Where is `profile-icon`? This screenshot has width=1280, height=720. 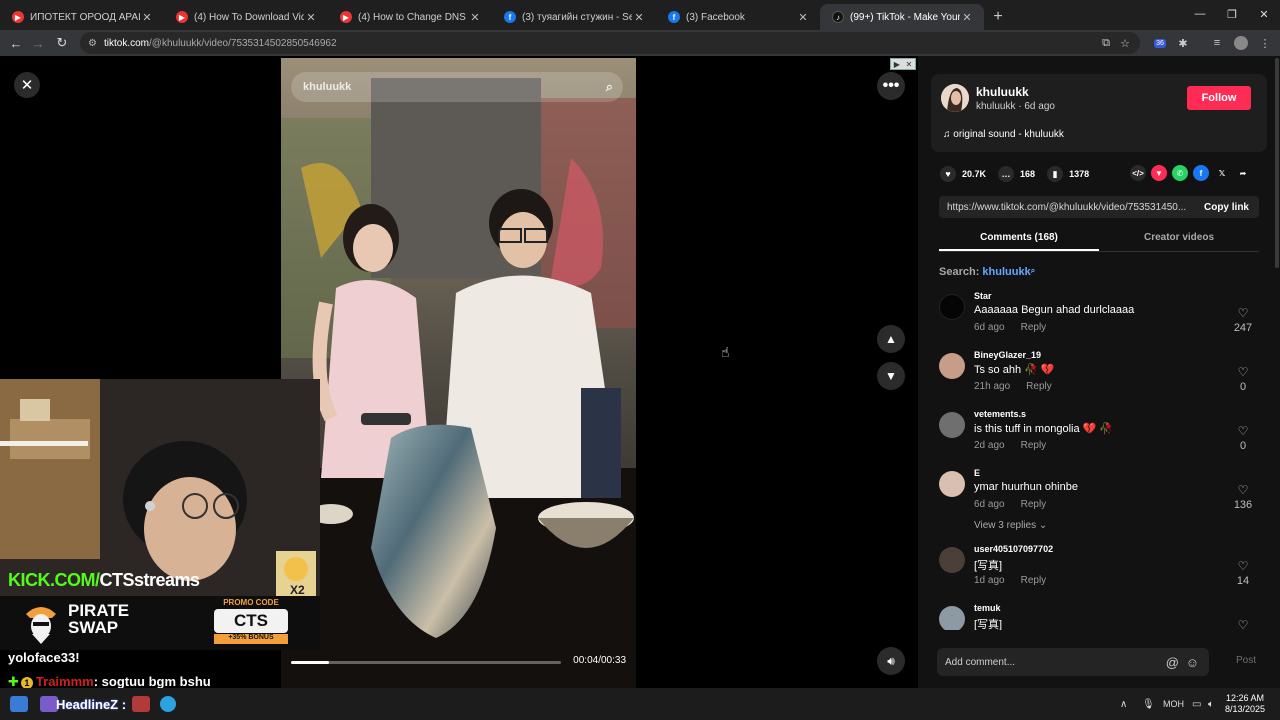
profile-icon is located at coordinates (1241, 43).